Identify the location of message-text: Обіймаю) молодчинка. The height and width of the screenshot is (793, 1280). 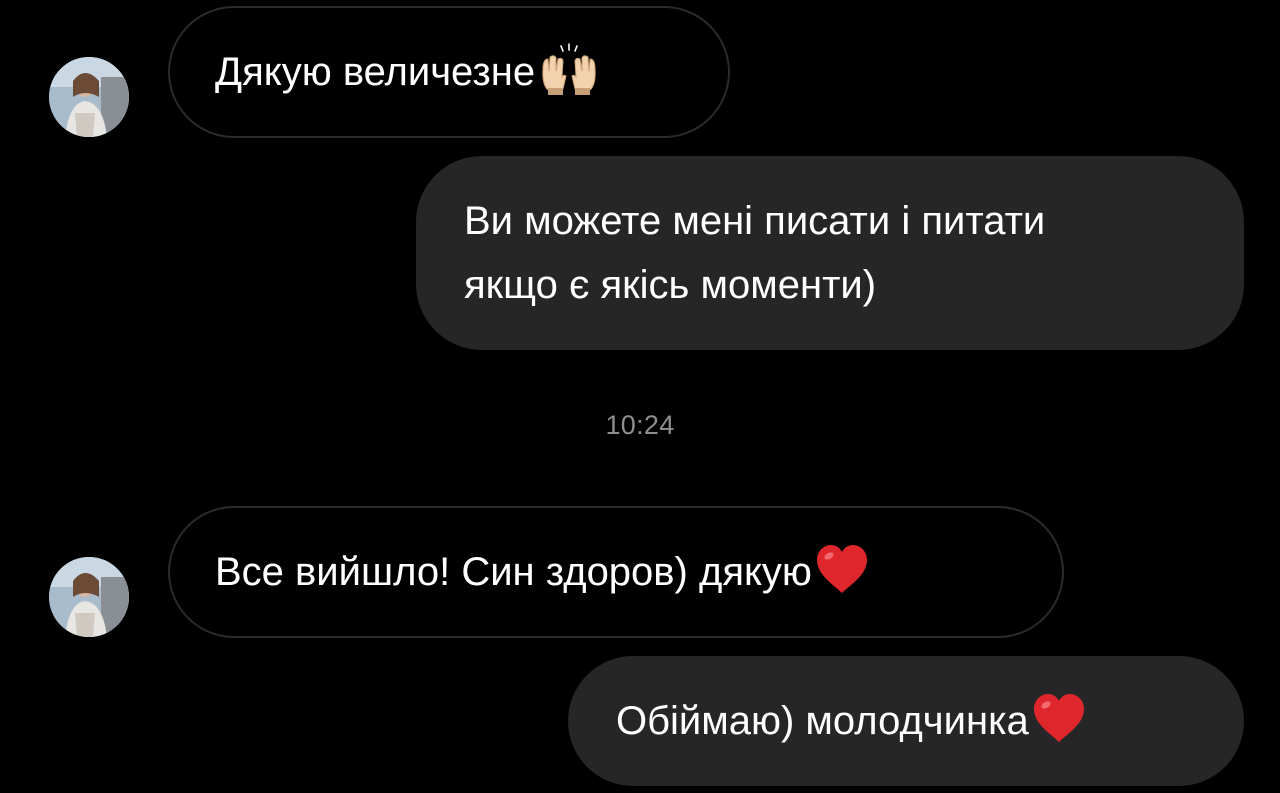
(822, 721).